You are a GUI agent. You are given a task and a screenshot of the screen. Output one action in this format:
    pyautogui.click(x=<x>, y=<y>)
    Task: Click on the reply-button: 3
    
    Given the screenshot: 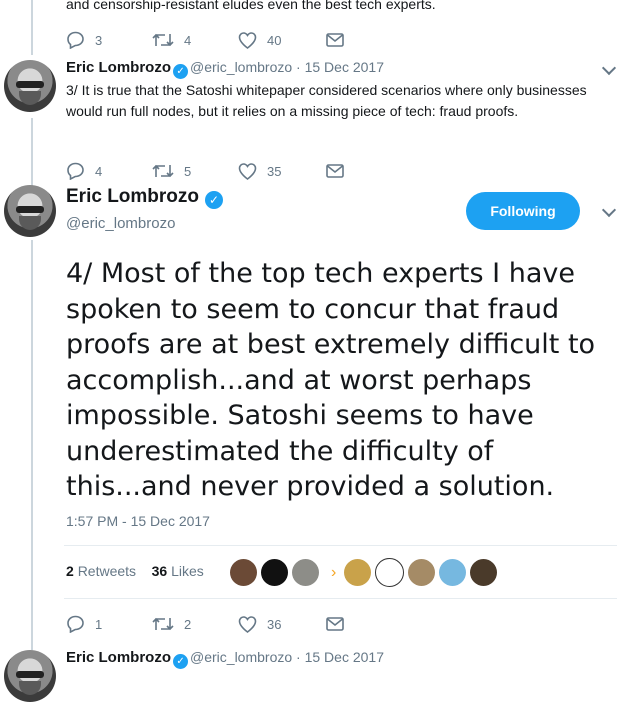 What is the action you would take?
    pyautogui.click(x=109, y=40)
    